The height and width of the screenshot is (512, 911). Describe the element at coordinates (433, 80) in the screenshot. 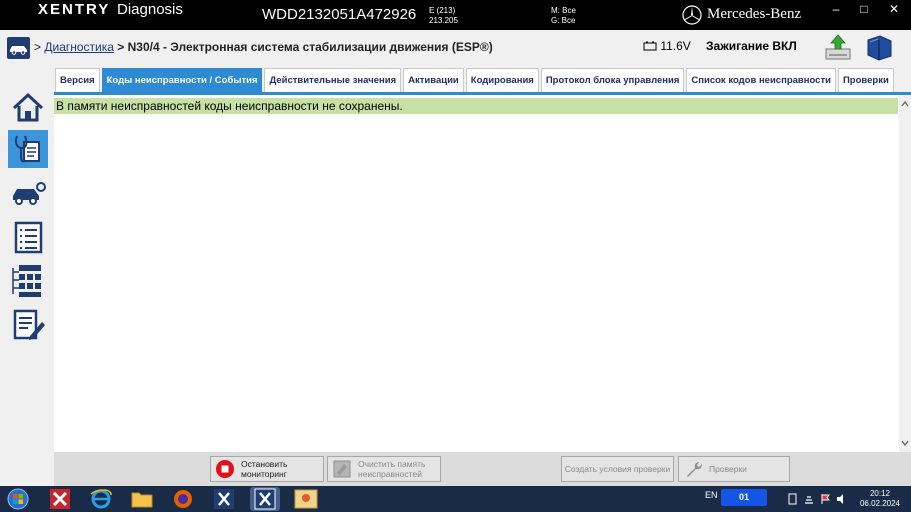

I see `tab-activations: Активации` at that location.